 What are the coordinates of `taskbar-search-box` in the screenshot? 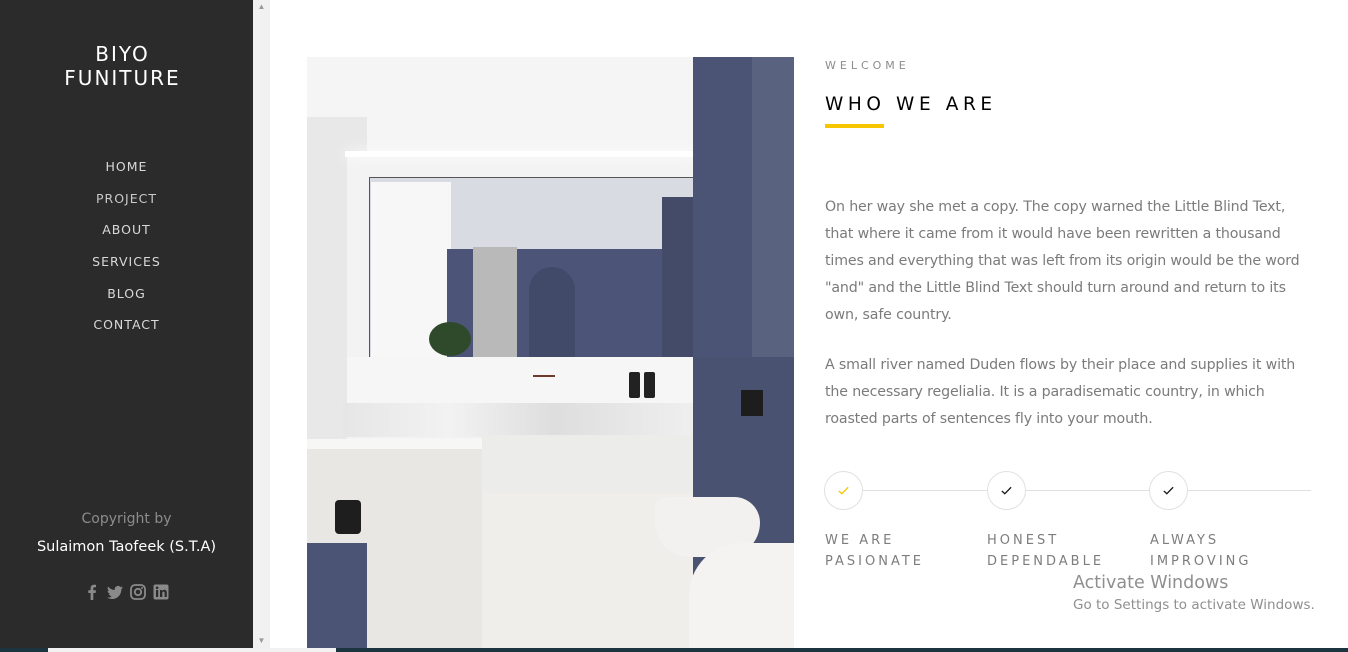 It's located at (192, 650).